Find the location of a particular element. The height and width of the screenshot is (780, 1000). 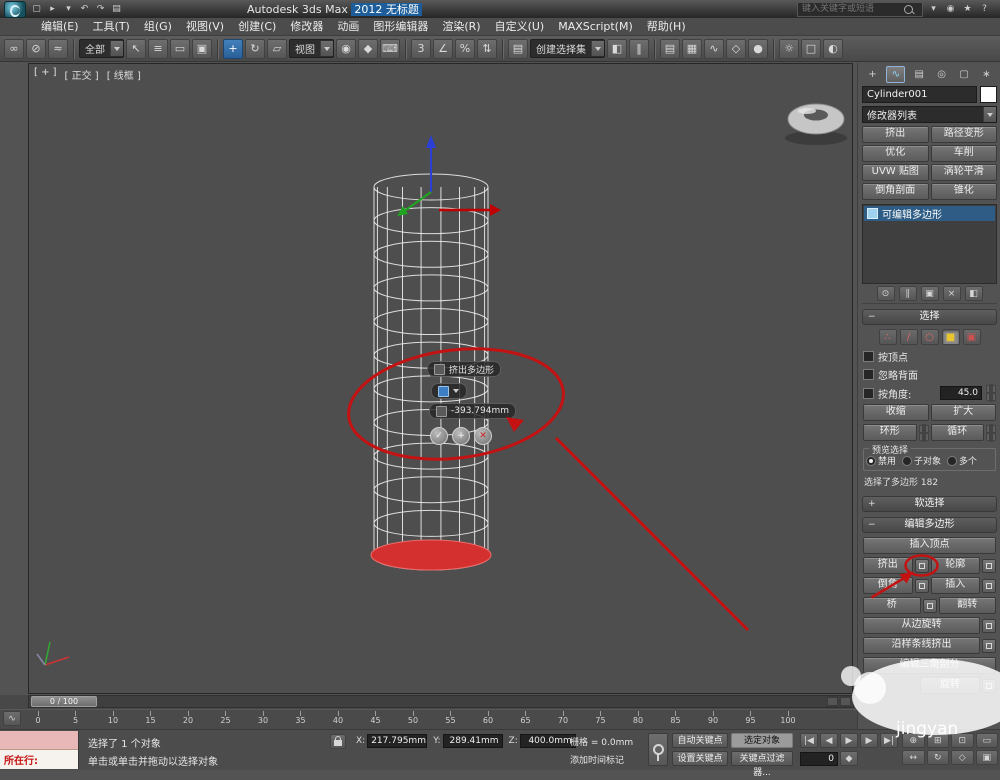

favorites-star-icon: ★ is located at coordinates (967, 9).